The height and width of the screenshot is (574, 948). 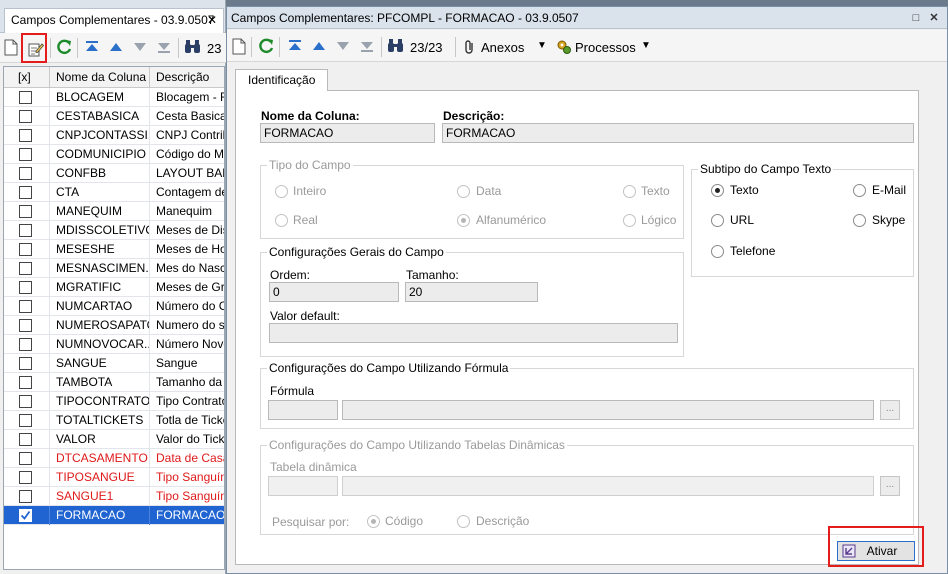 I want to click on tabela-dinamica-field, so click(x=608, y=486).